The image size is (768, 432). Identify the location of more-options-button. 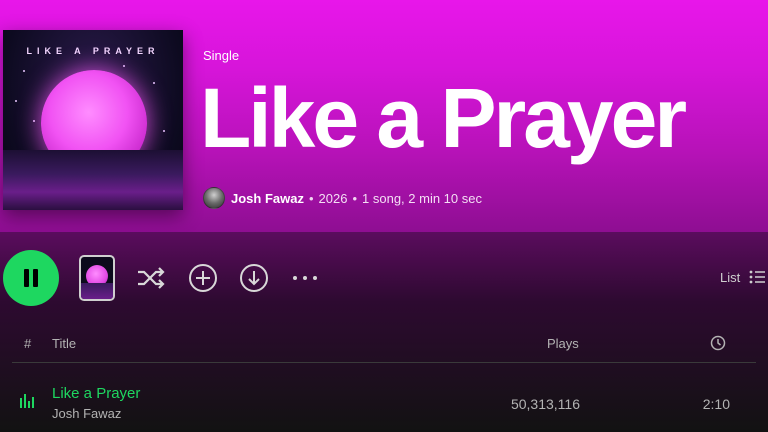
(305, 278).